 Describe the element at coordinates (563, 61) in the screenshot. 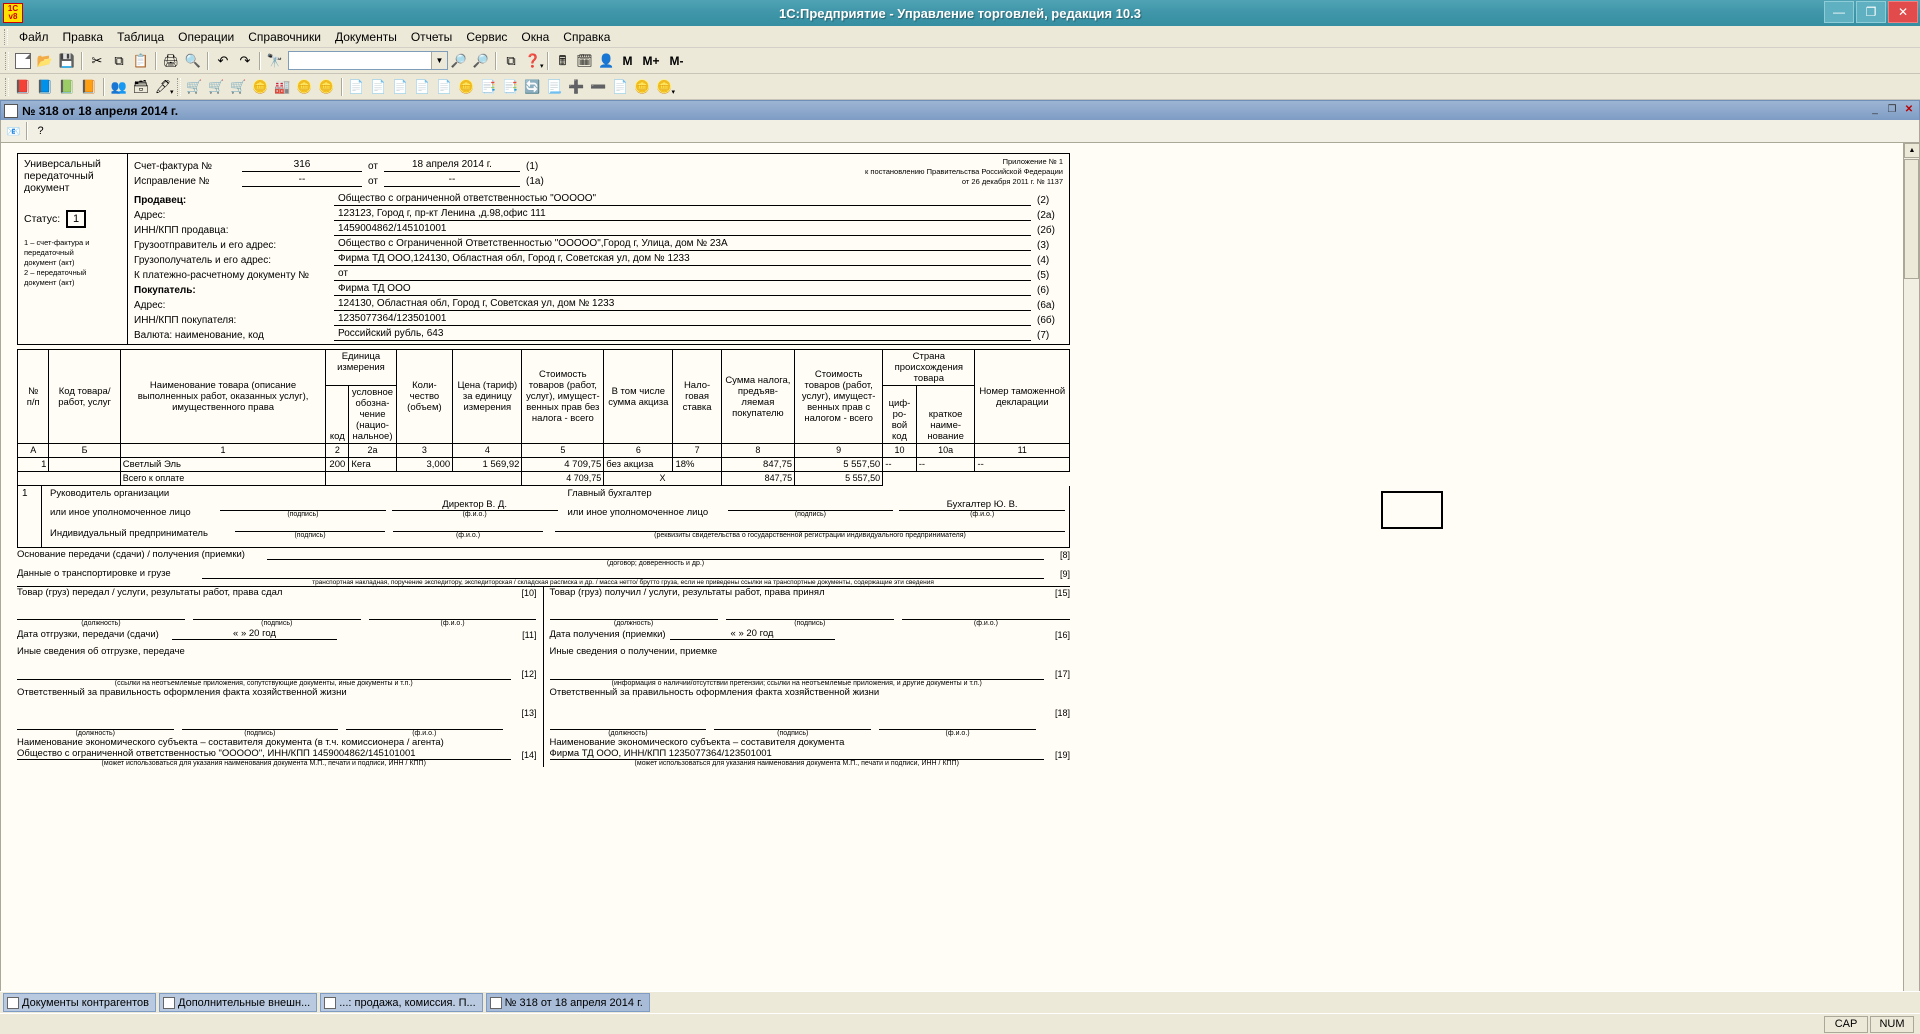

I see `calculator-icon: 🖩` at that location.